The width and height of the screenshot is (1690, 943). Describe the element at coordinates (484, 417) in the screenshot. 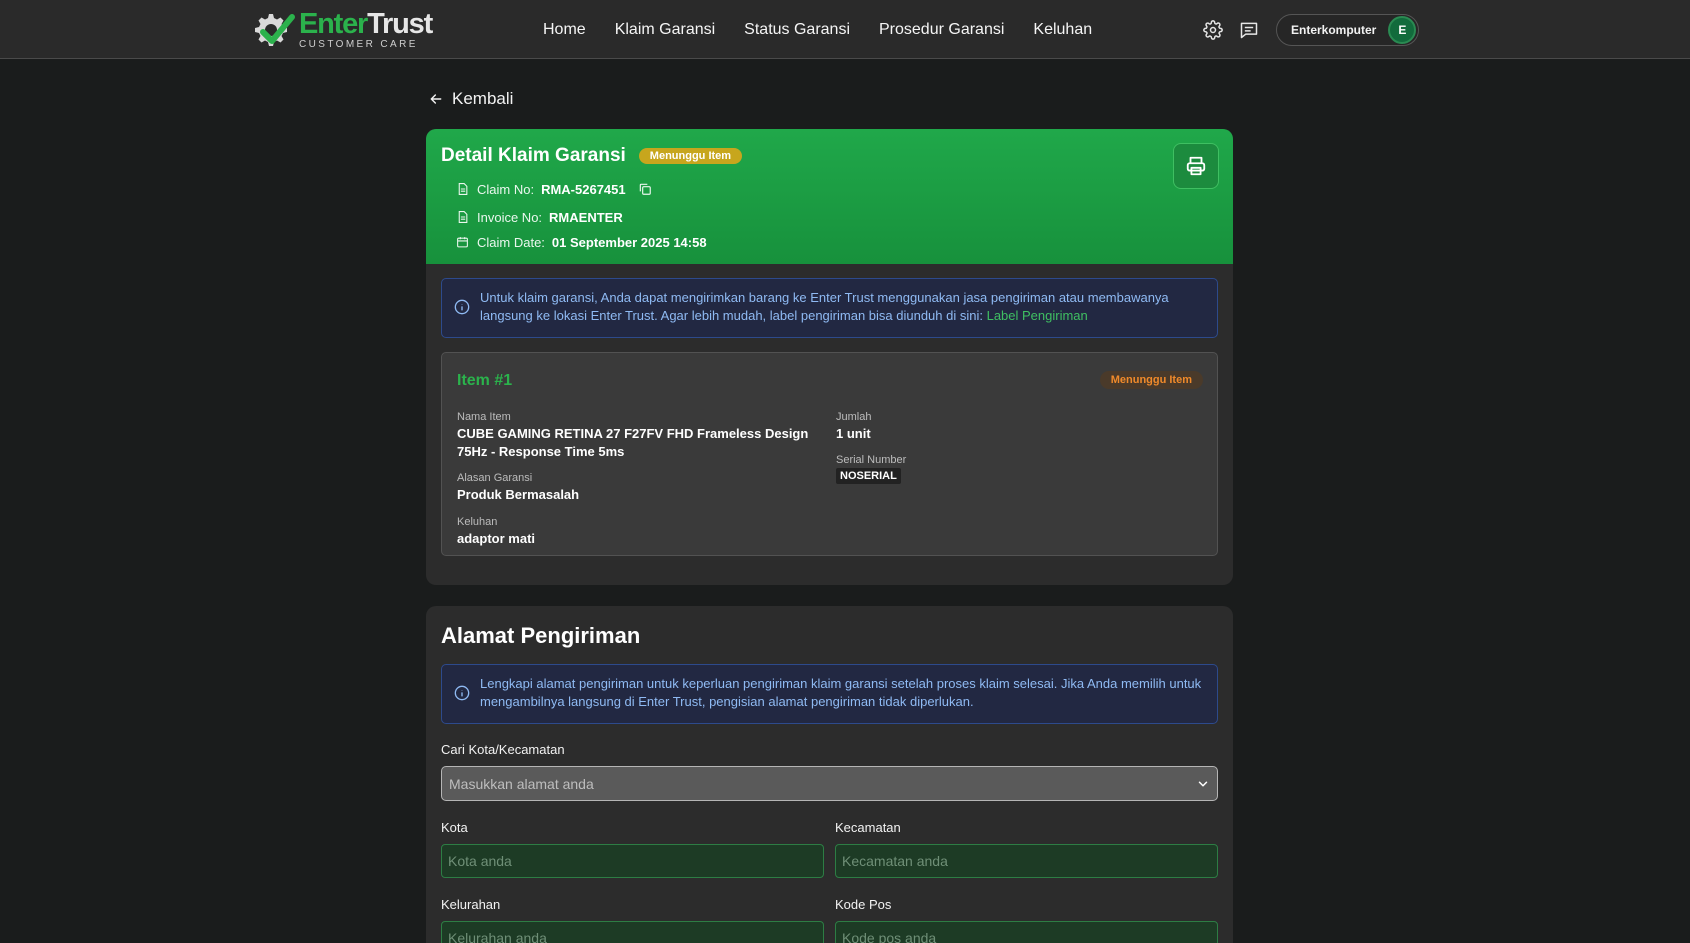

I see `item-name-label: Nama Item` at that location.